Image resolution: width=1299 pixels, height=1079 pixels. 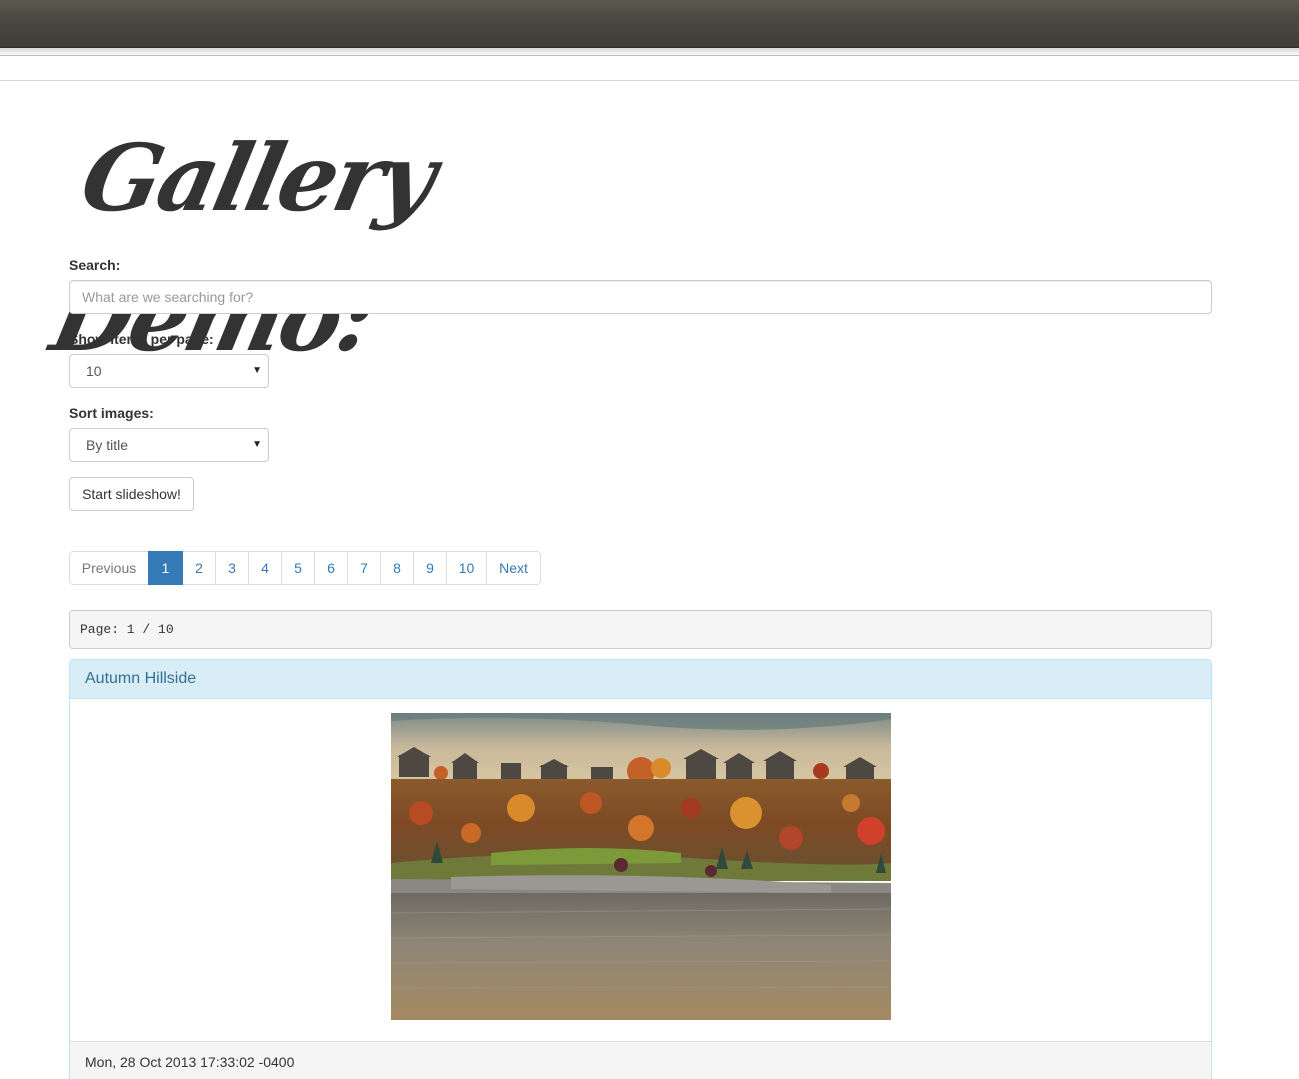 I want to click on gallery-item-date: Mon, 28 Oct 2013 17:33:02 -0400, so click(x=640, y=1060).